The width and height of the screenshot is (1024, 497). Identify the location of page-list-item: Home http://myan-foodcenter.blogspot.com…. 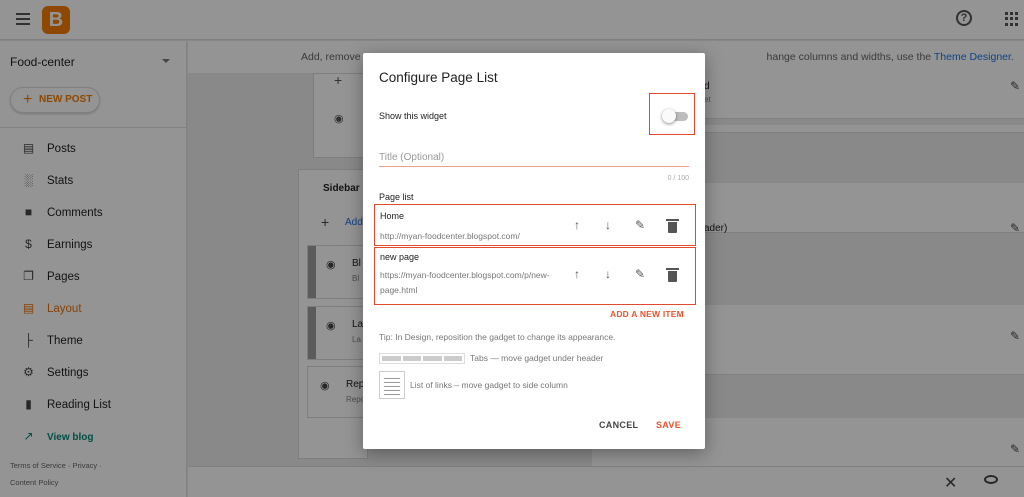
(535, 225).